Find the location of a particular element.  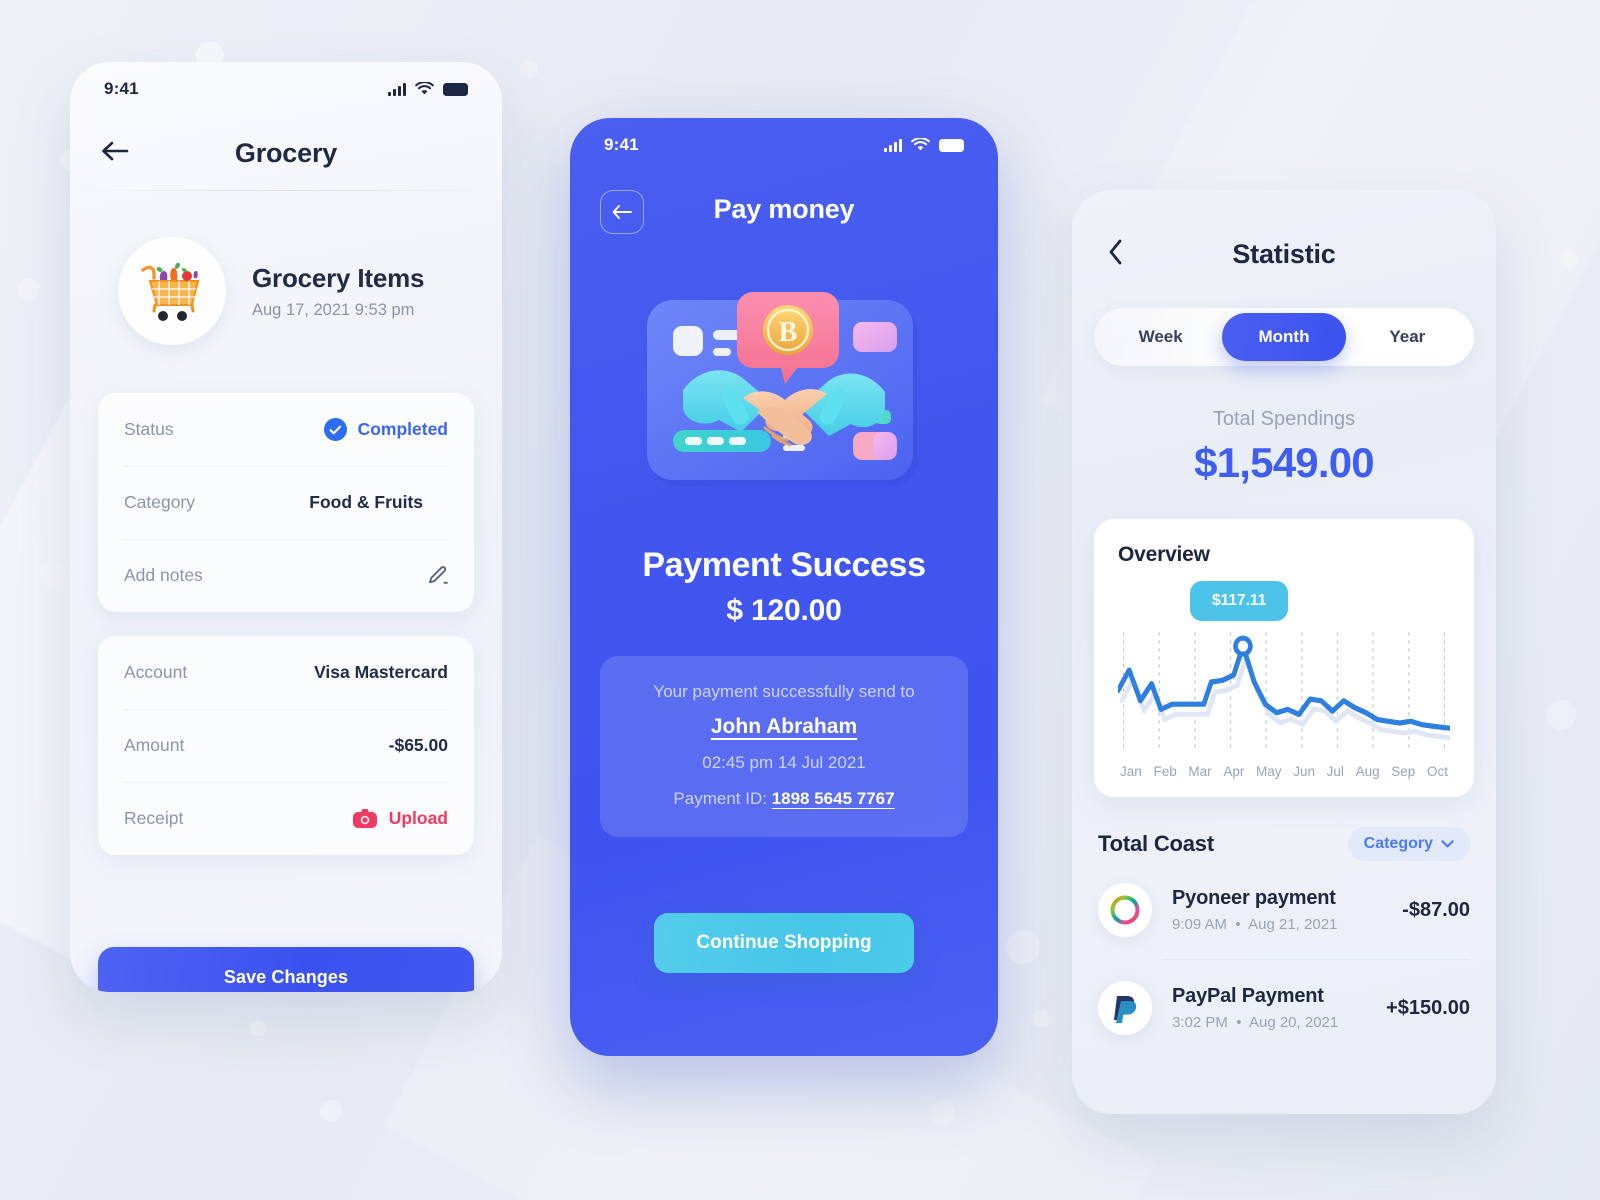

amount-value: 120.00 is located at coordinates (796, 610).